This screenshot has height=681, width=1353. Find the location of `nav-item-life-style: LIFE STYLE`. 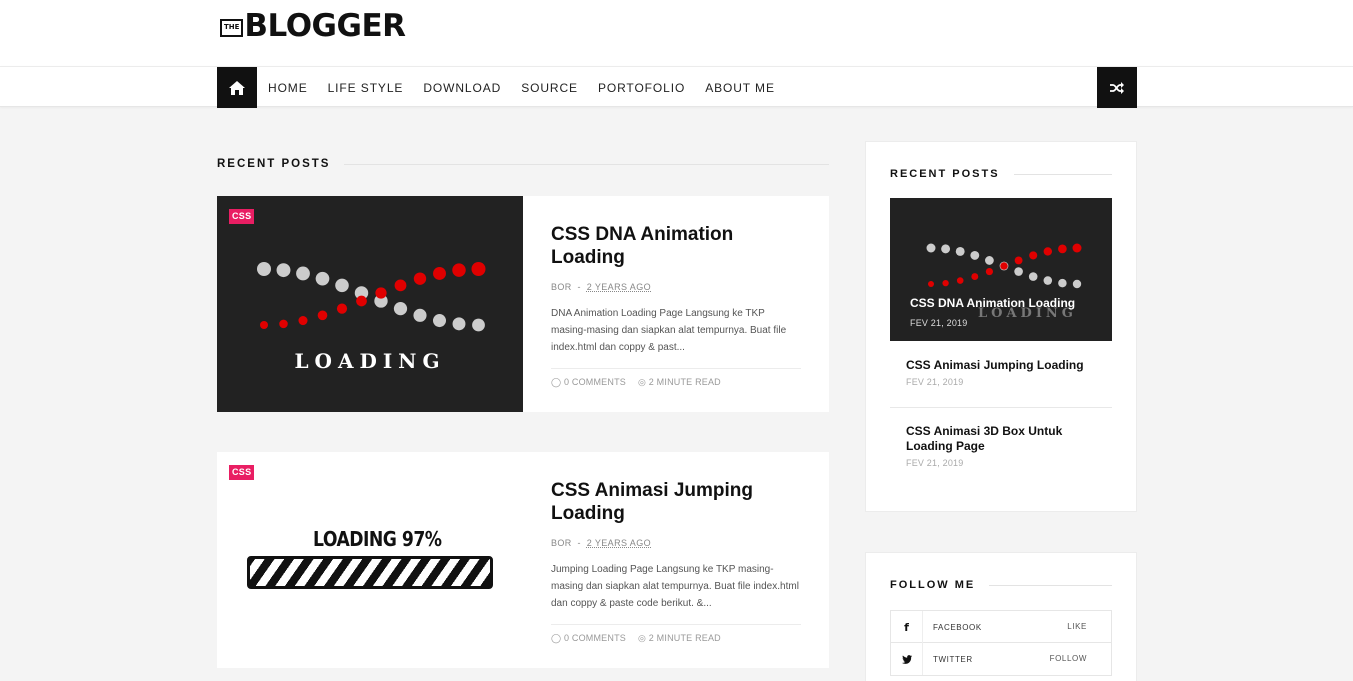

nav-item-life-style: LIFE STYLE is located at coordinates (366, 88).